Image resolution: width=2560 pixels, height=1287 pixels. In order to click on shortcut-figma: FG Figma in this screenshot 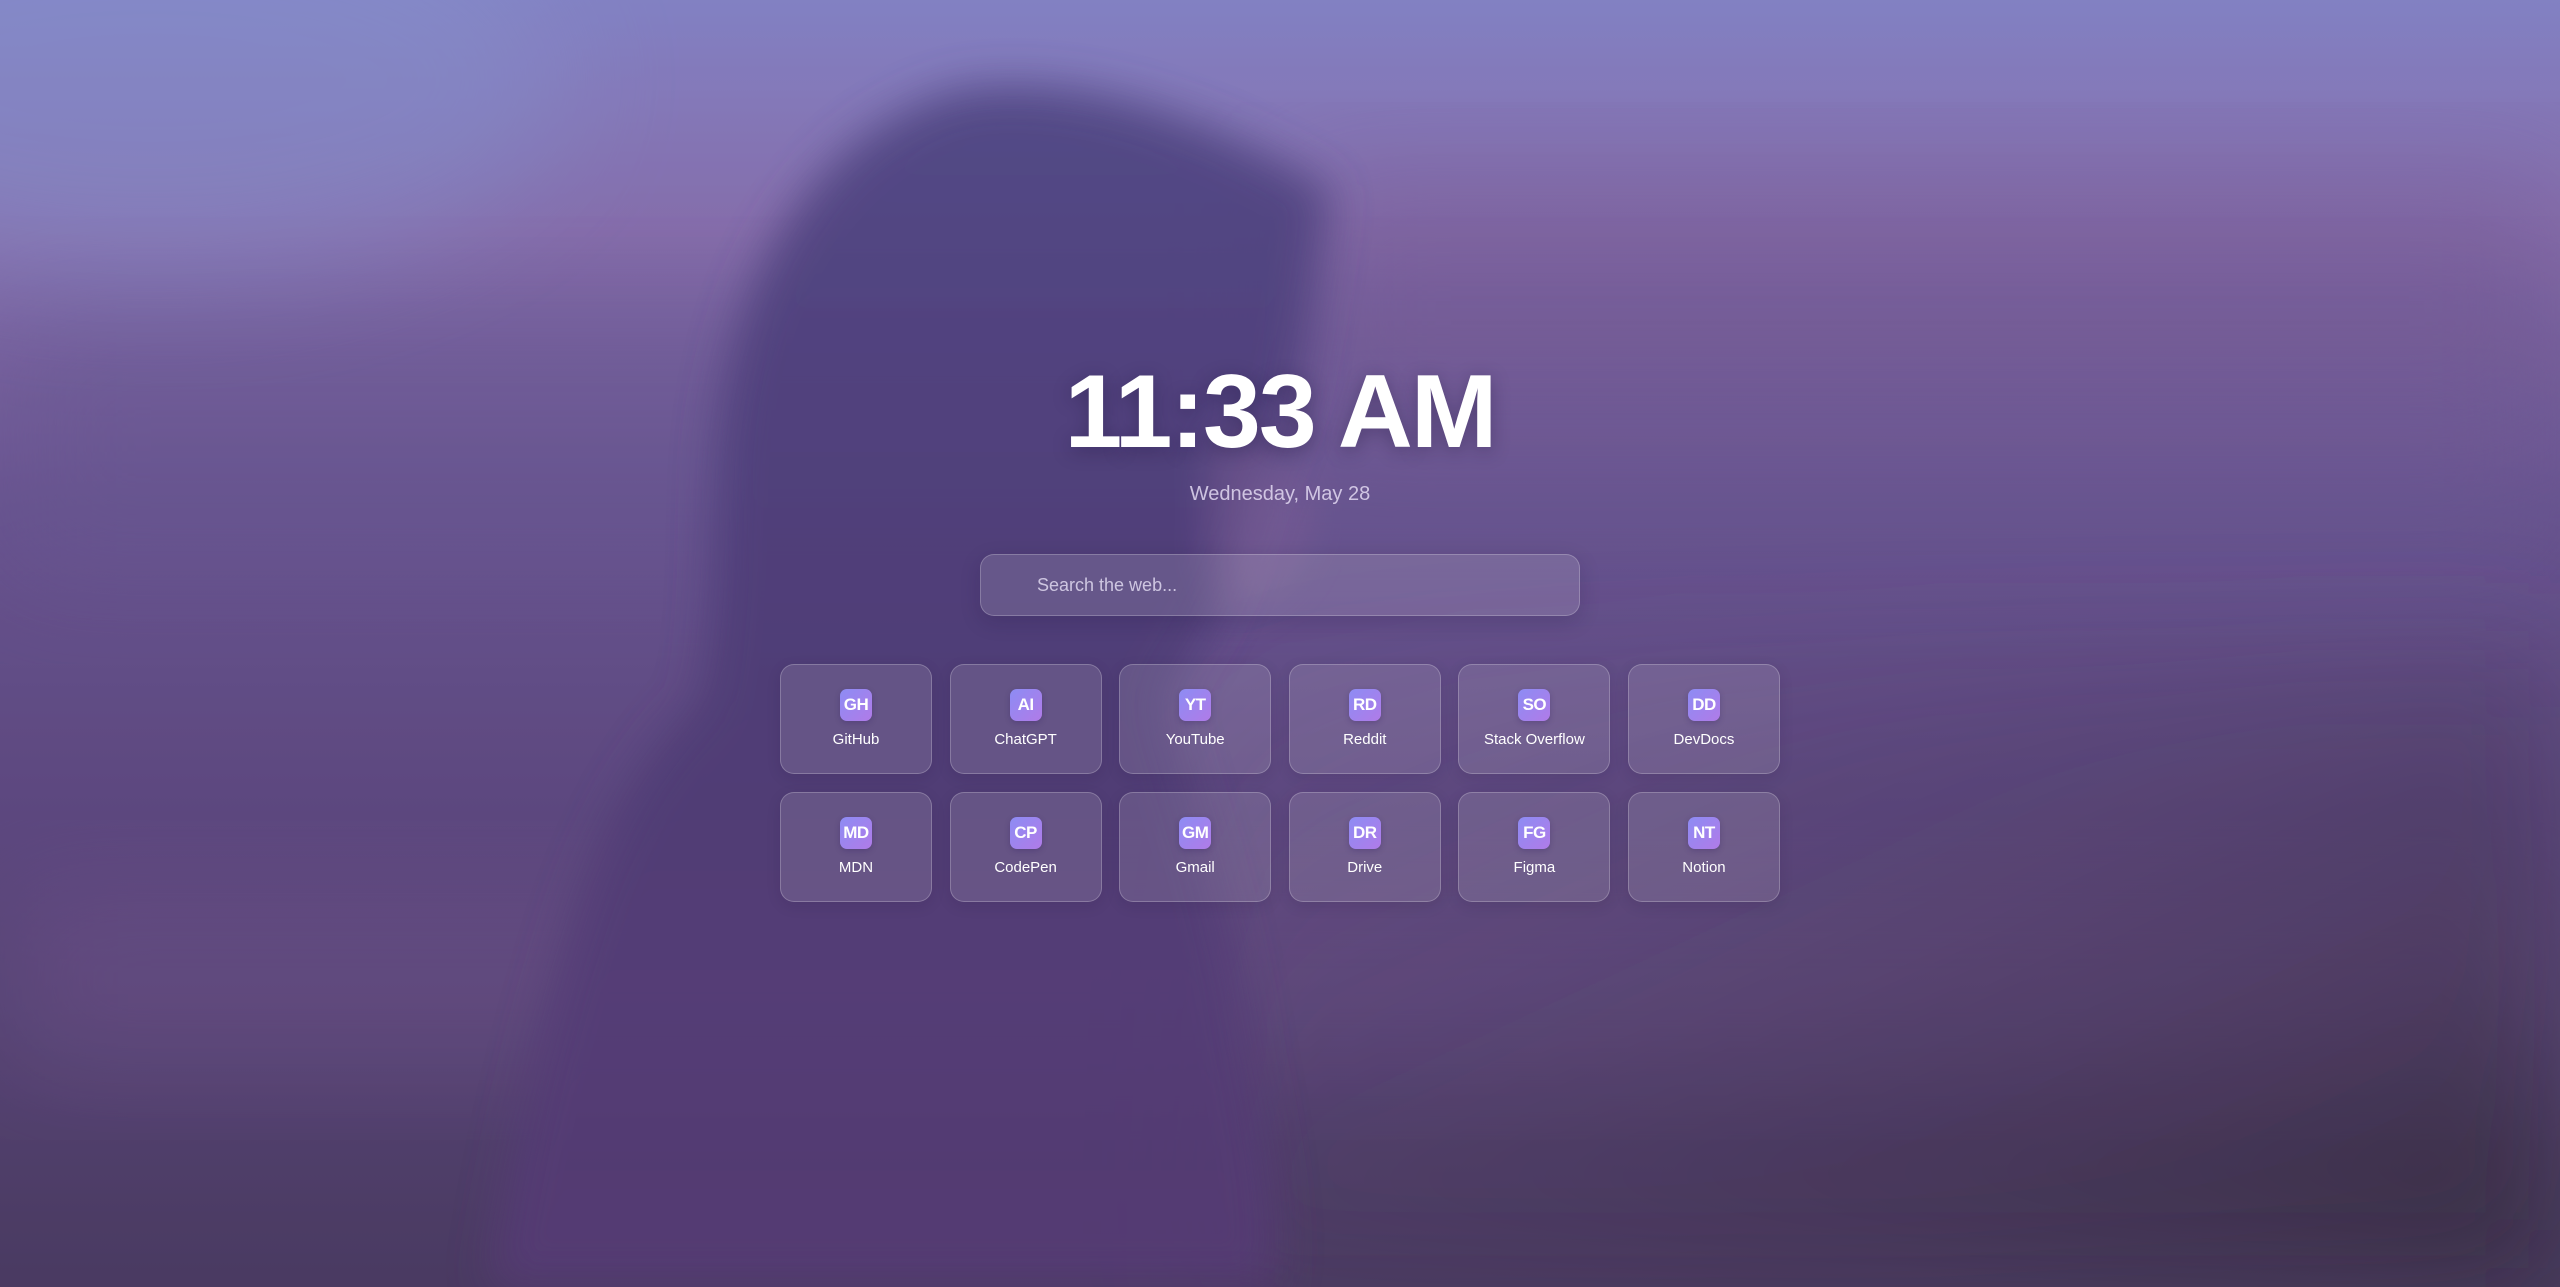, I will do `click(1534, 847)`.